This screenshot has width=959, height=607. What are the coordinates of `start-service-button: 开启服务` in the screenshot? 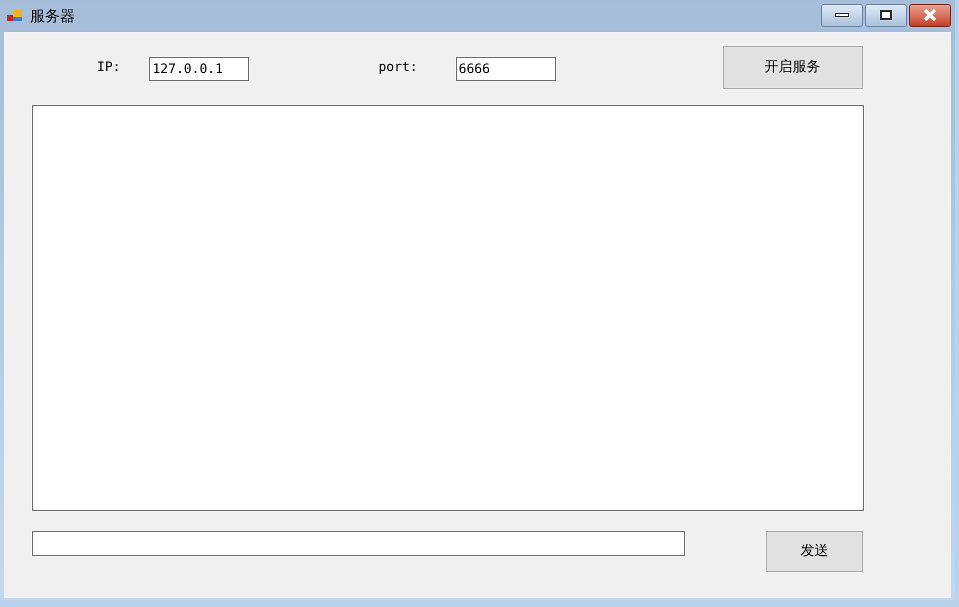 It's located at (792, 67).